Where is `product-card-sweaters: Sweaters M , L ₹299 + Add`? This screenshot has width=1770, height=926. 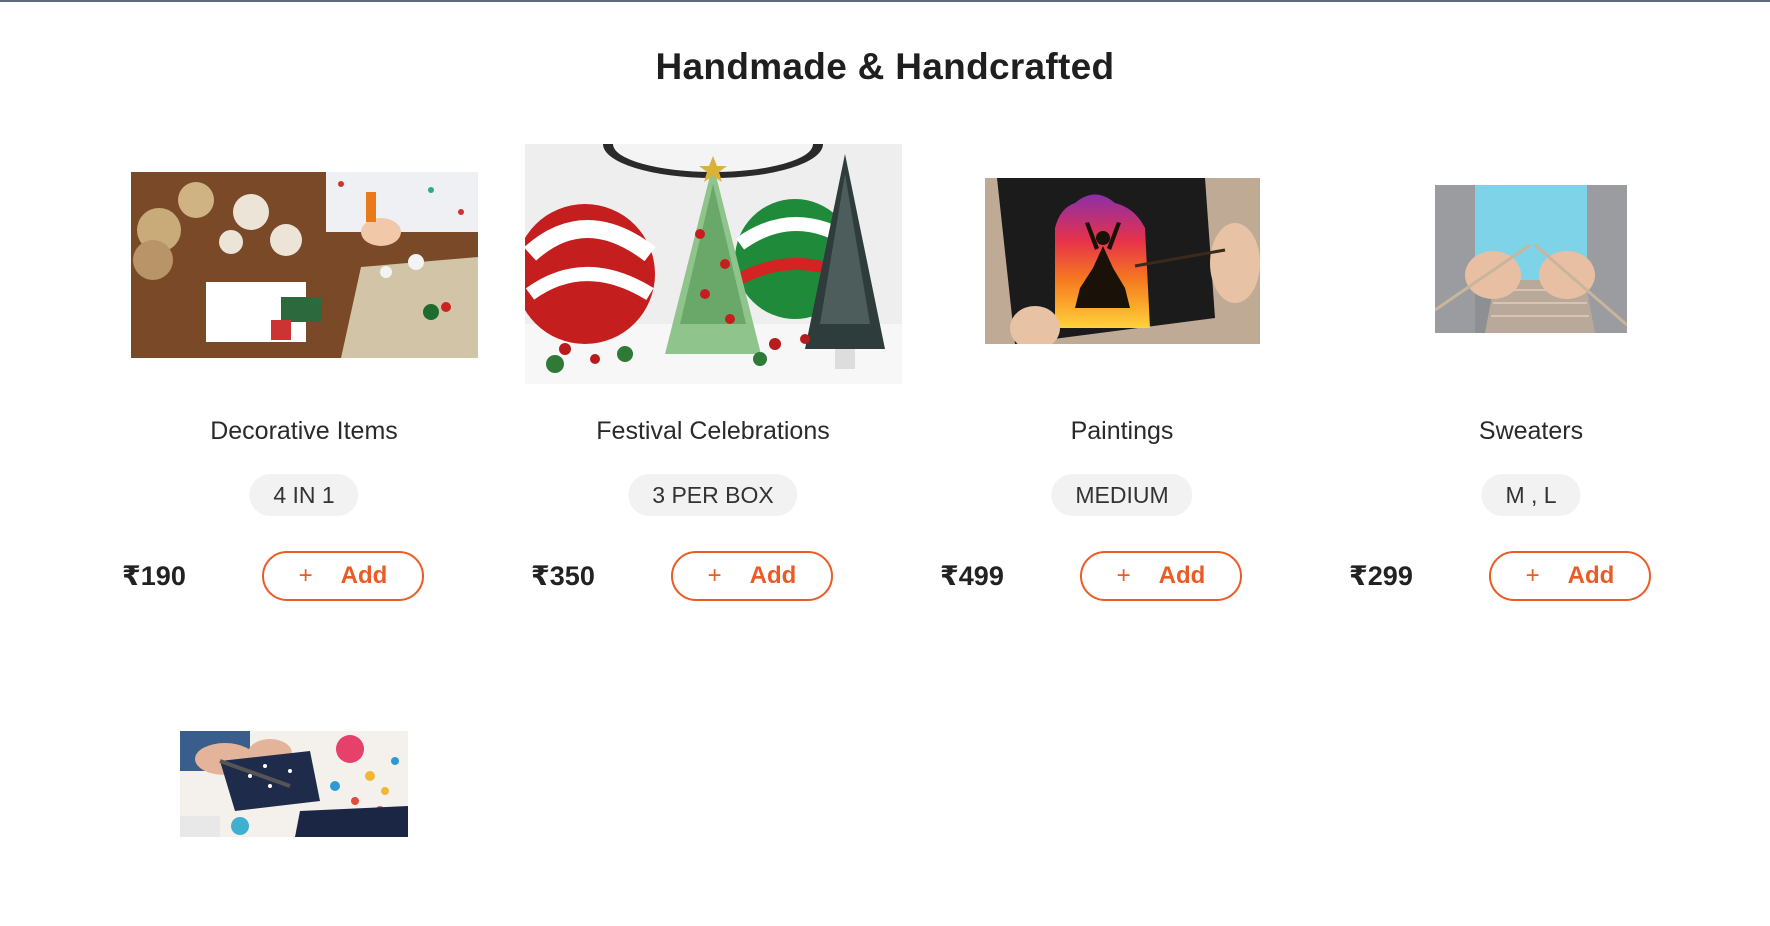 product-card-sweaters: Sweaters M , L ₹299 + Add is located at coordinates (1531, 380).